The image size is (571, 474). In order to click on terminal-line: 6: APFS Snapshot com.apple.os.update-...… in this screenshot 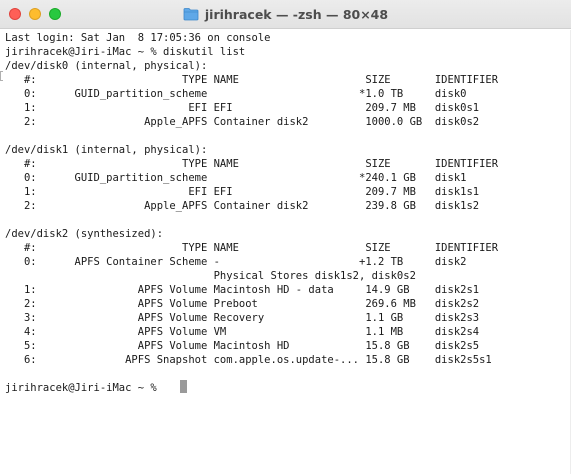, I will do `click(248, 360)`.